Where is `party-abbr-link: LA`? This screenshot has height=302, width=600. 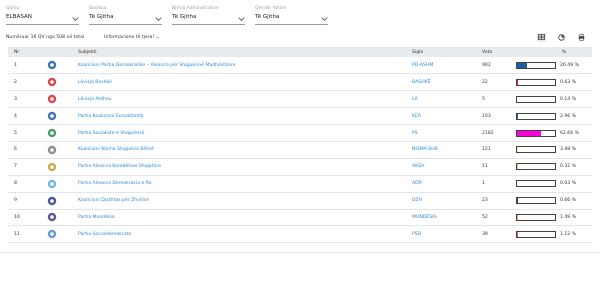 party-abbr-link: LA is located at coordinates (441, 99).